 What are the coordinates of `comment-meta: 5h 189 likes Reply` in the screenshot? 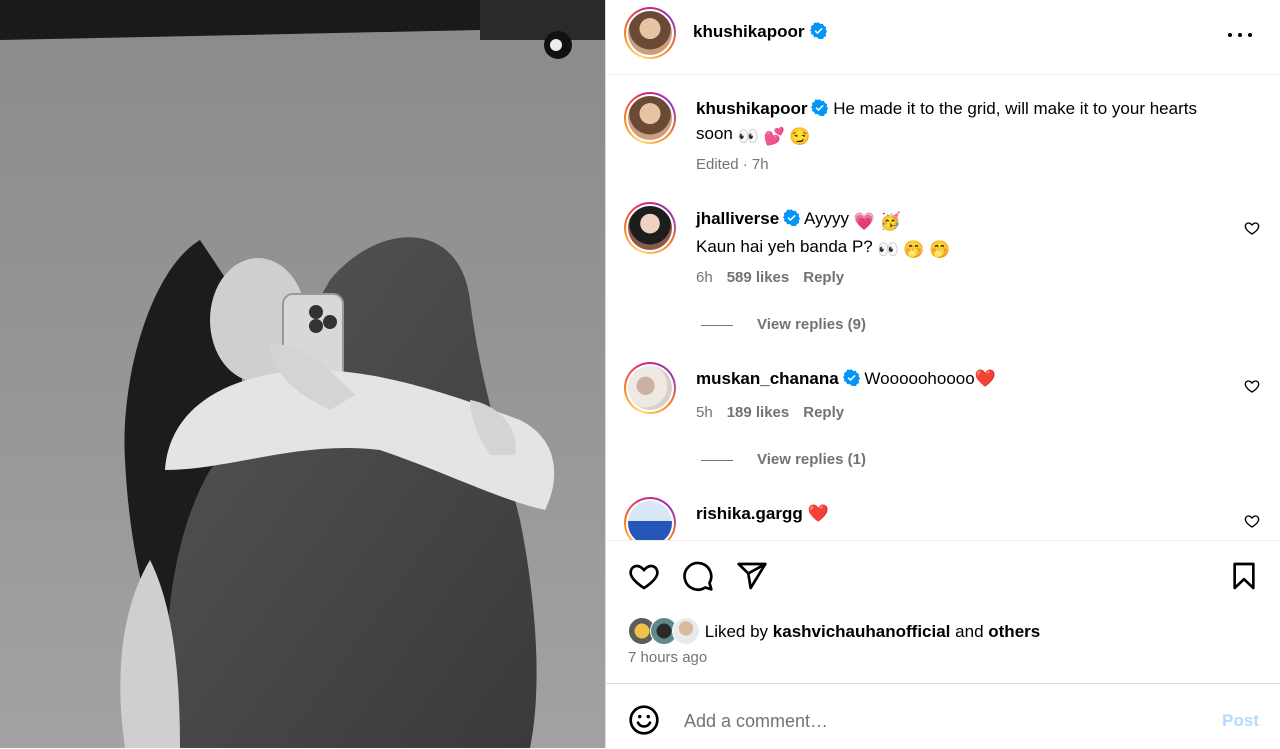 It's located at (770, 412).